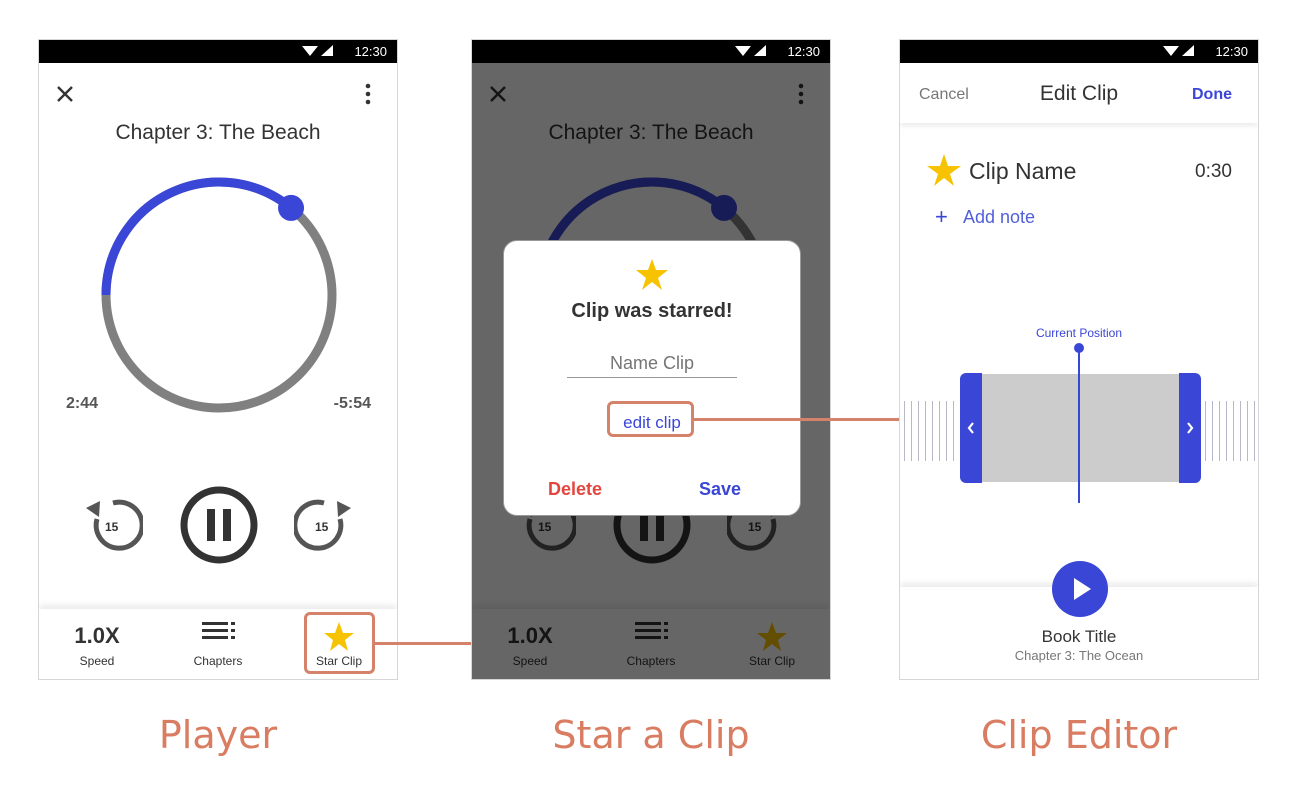 The width and height of the screenshot is (1305, 790). Describe the element at coordinates (218, 630) in the screenshot. I see `chapters-list-icon` at that location.